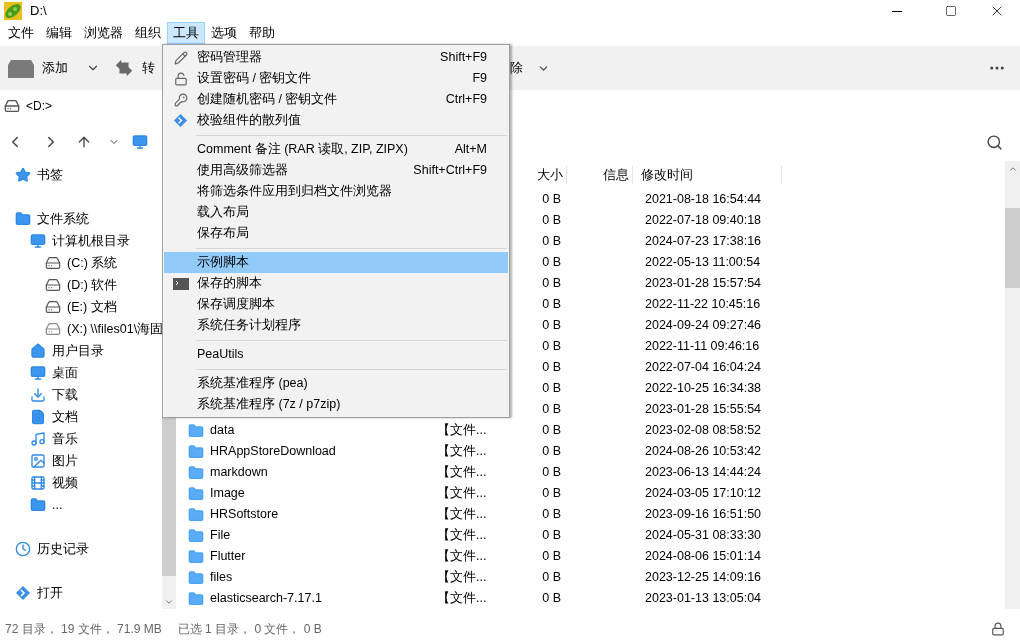  I want to click on menu-item: 示例脚本, so click(336, 262).